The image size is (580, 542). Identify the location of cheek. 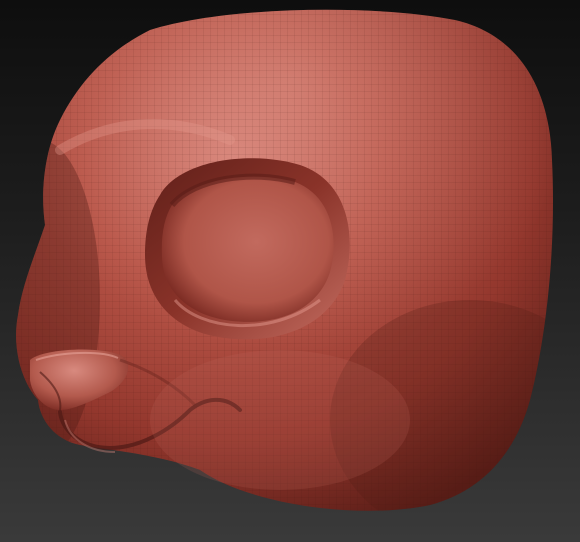
(280, 420).